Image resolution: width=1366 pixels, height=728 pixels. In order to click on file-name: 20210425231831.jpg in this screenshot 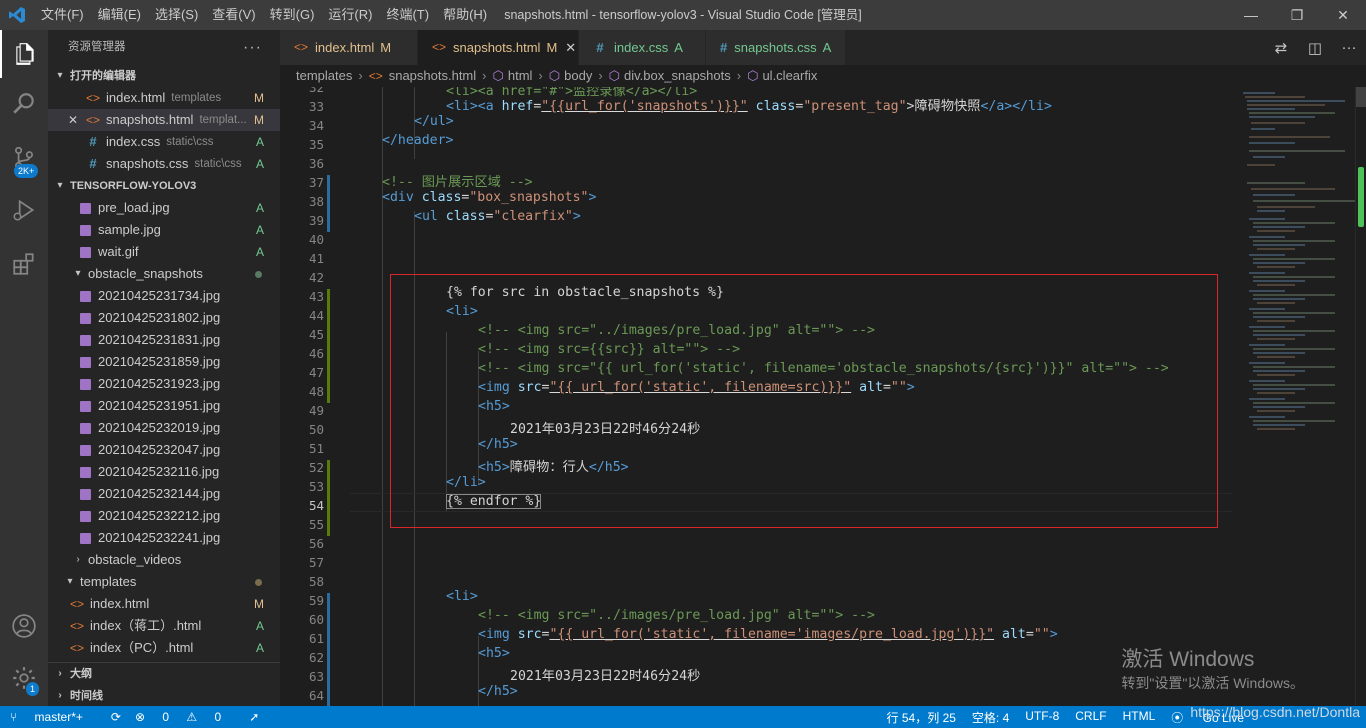, I will do `click(159, 339)`.